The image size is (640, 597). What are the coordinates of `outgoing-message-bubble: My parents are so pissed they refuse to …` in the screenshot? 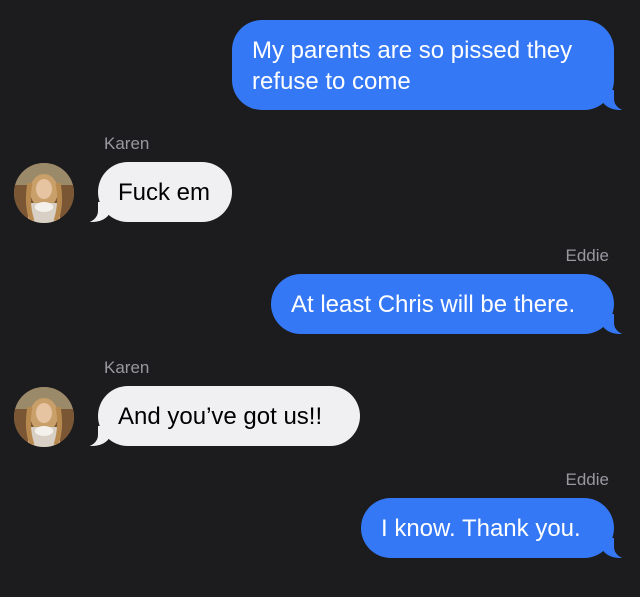 It's located at (434, 65).